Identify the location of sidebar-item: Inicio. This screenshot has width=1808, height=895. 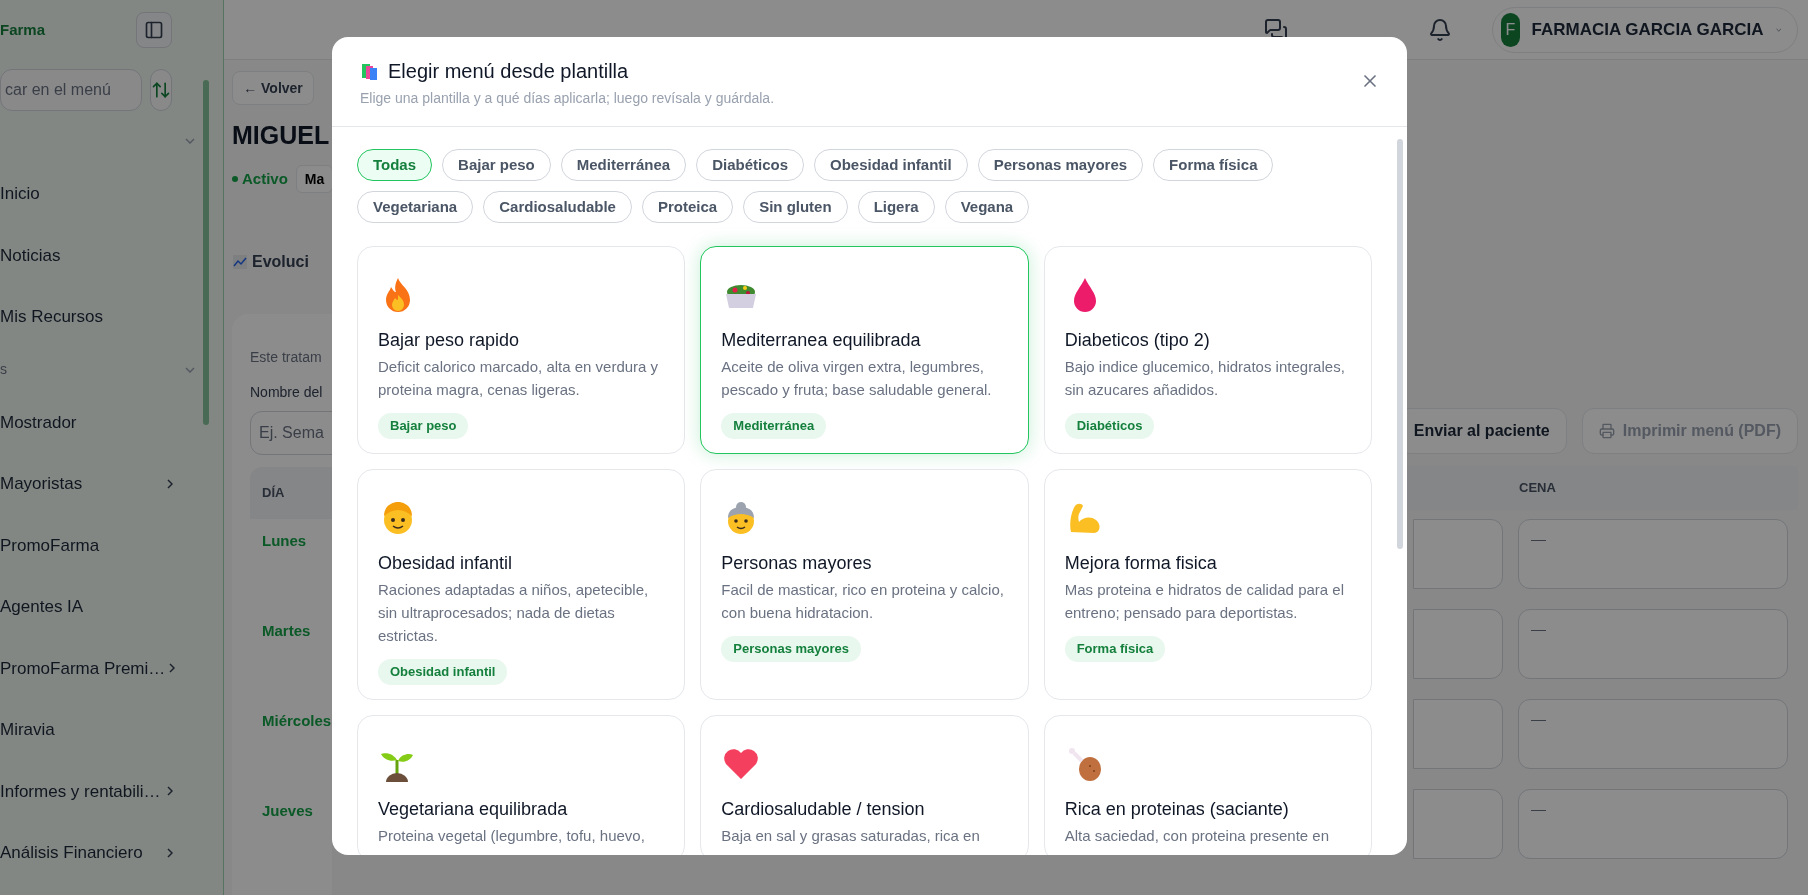
(20, 194).